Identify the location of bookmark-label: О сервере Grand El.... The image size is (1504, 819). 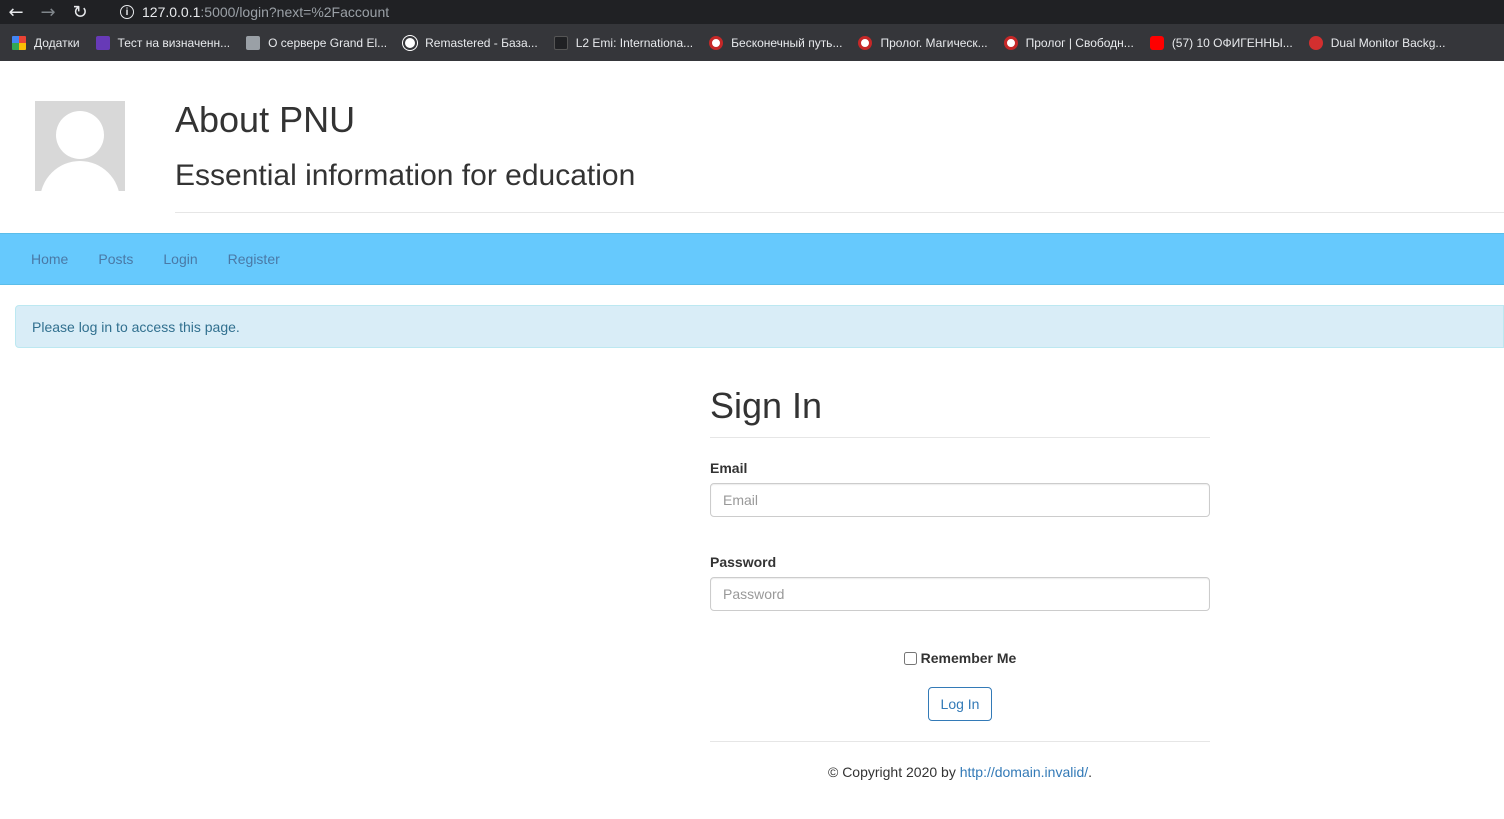
(328, 42).